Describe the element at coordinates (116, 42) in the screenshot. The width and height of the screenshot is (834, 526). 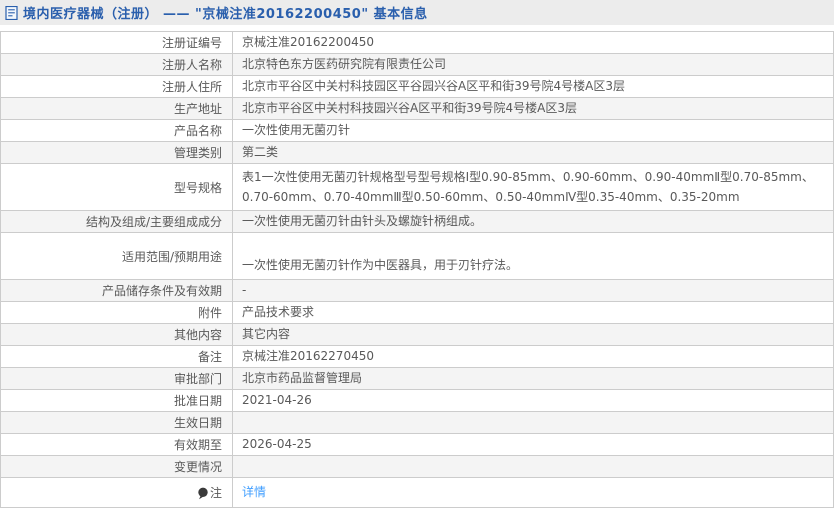
I see `row-label: 注册证编号` at that location.